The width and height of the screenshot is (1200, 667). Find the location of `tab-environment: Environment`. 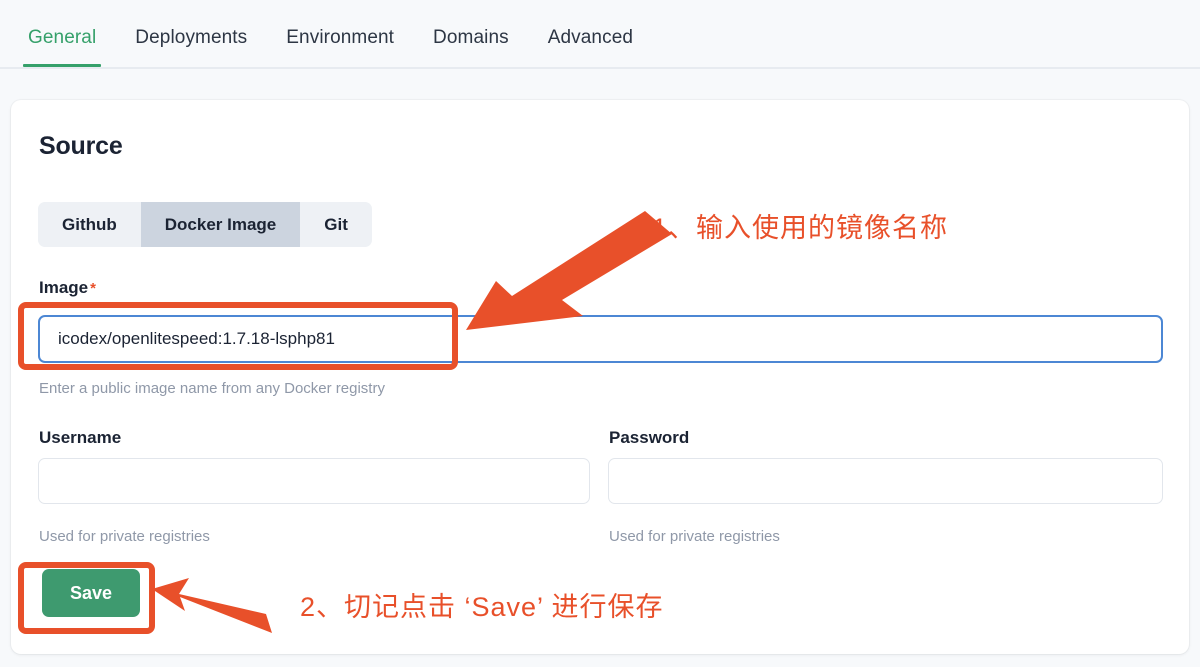

tab-environment: Environment is located at coordinates (340, 46).